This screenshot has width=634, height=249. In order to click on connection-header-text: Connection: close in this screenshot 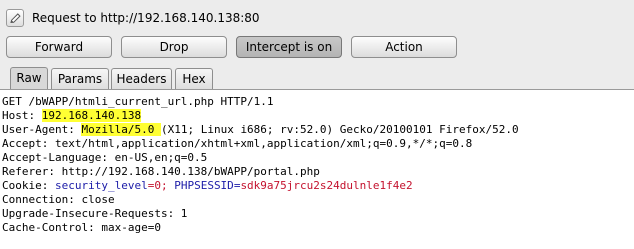, I will do `click(58, 199)`.